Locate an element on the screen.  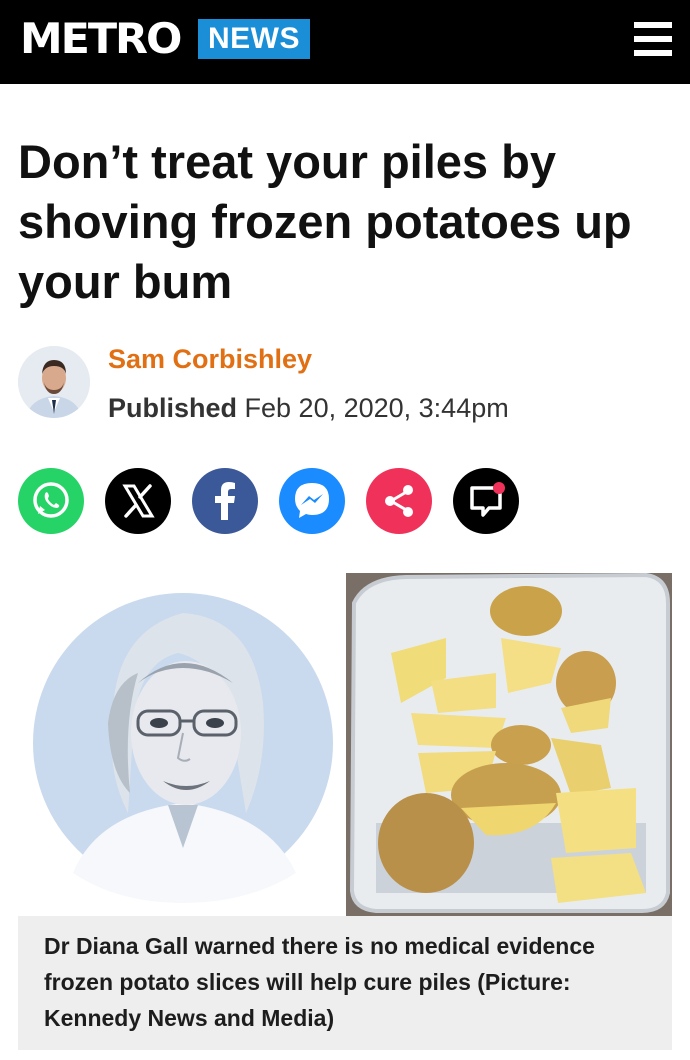
comment-icon is located at coordinates (487, 499).